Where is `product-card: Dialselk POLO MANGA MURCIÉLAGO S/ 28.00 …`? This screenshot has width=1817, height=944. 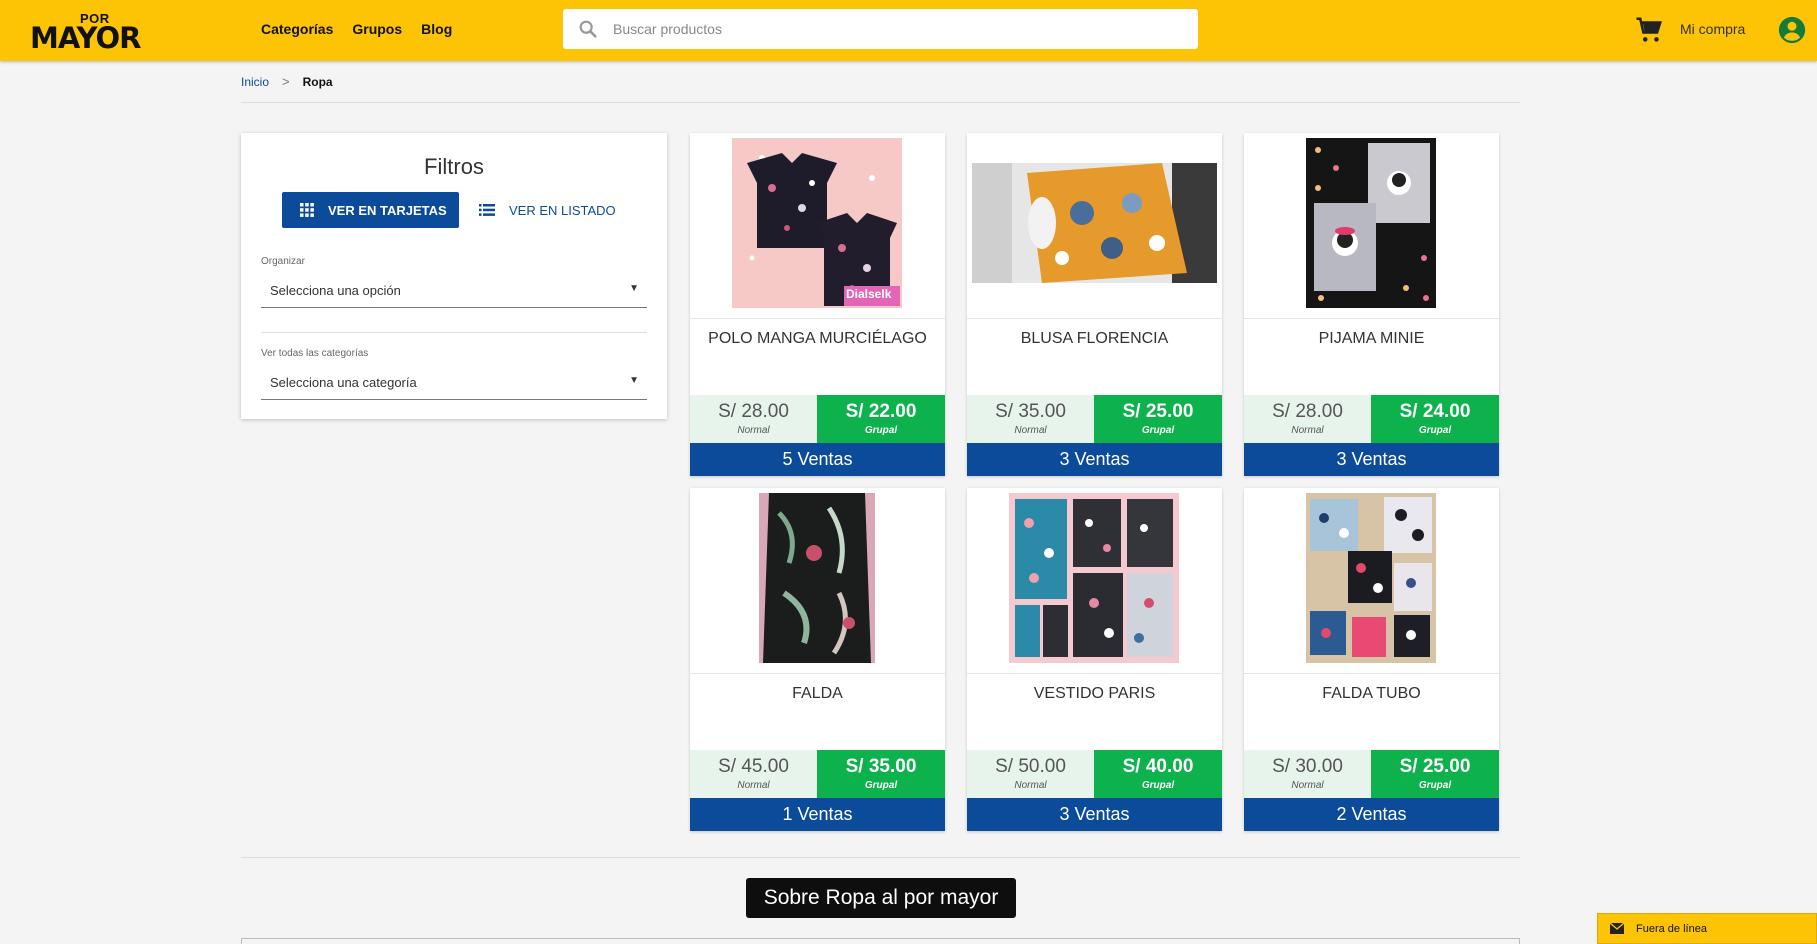 product-card: Dialselk POLO MANGA MURCIÉLAGO S/ 28.00 … is located at coordinates (817, 304).